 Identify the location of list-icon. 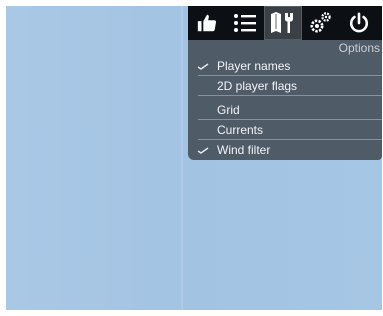
(245, 23).